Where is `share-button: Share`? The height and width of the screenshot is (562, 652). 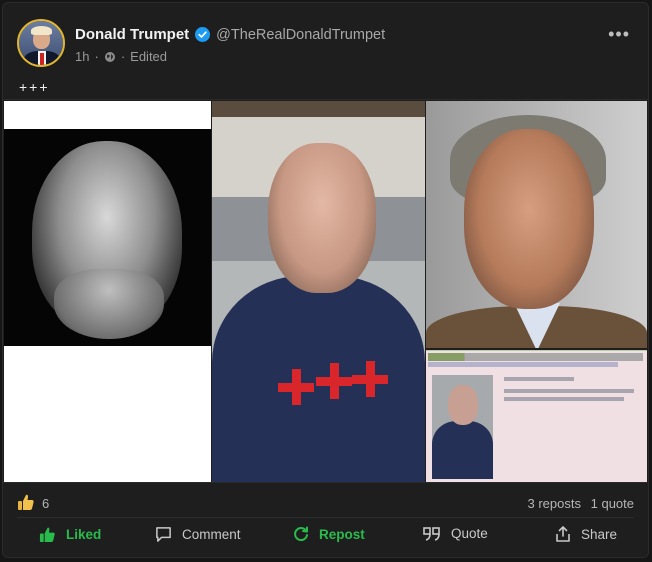 share-button: Share is located at coordinates (586, 534).